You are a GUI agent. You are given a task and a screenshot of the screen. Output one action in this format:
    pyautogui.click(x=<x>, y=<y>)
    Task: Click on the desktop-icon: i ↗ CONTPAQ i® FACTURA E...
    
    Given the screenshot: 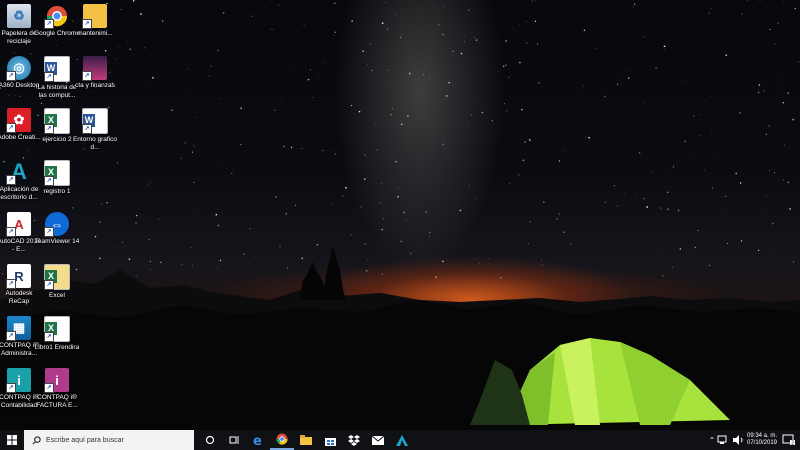 What is the action you would take?
    pyautogui.click(x=57, y=389)
    